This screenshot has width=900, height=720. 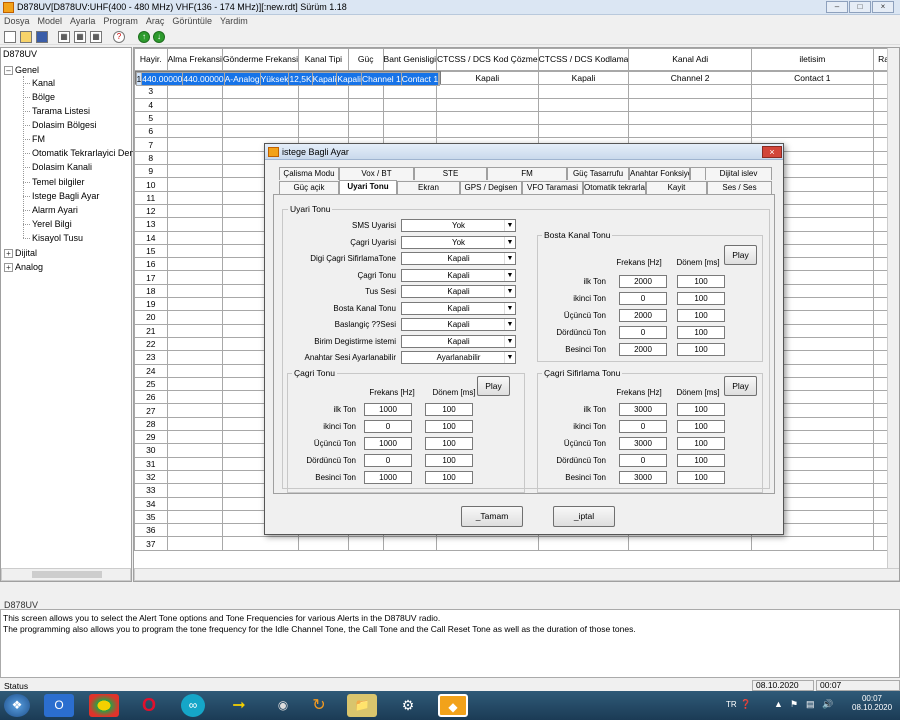 What do you see at coordinates (893, 308) in the screenshot?
I see `grid-vertical-scrollbar` at bounding box center [893, 308].